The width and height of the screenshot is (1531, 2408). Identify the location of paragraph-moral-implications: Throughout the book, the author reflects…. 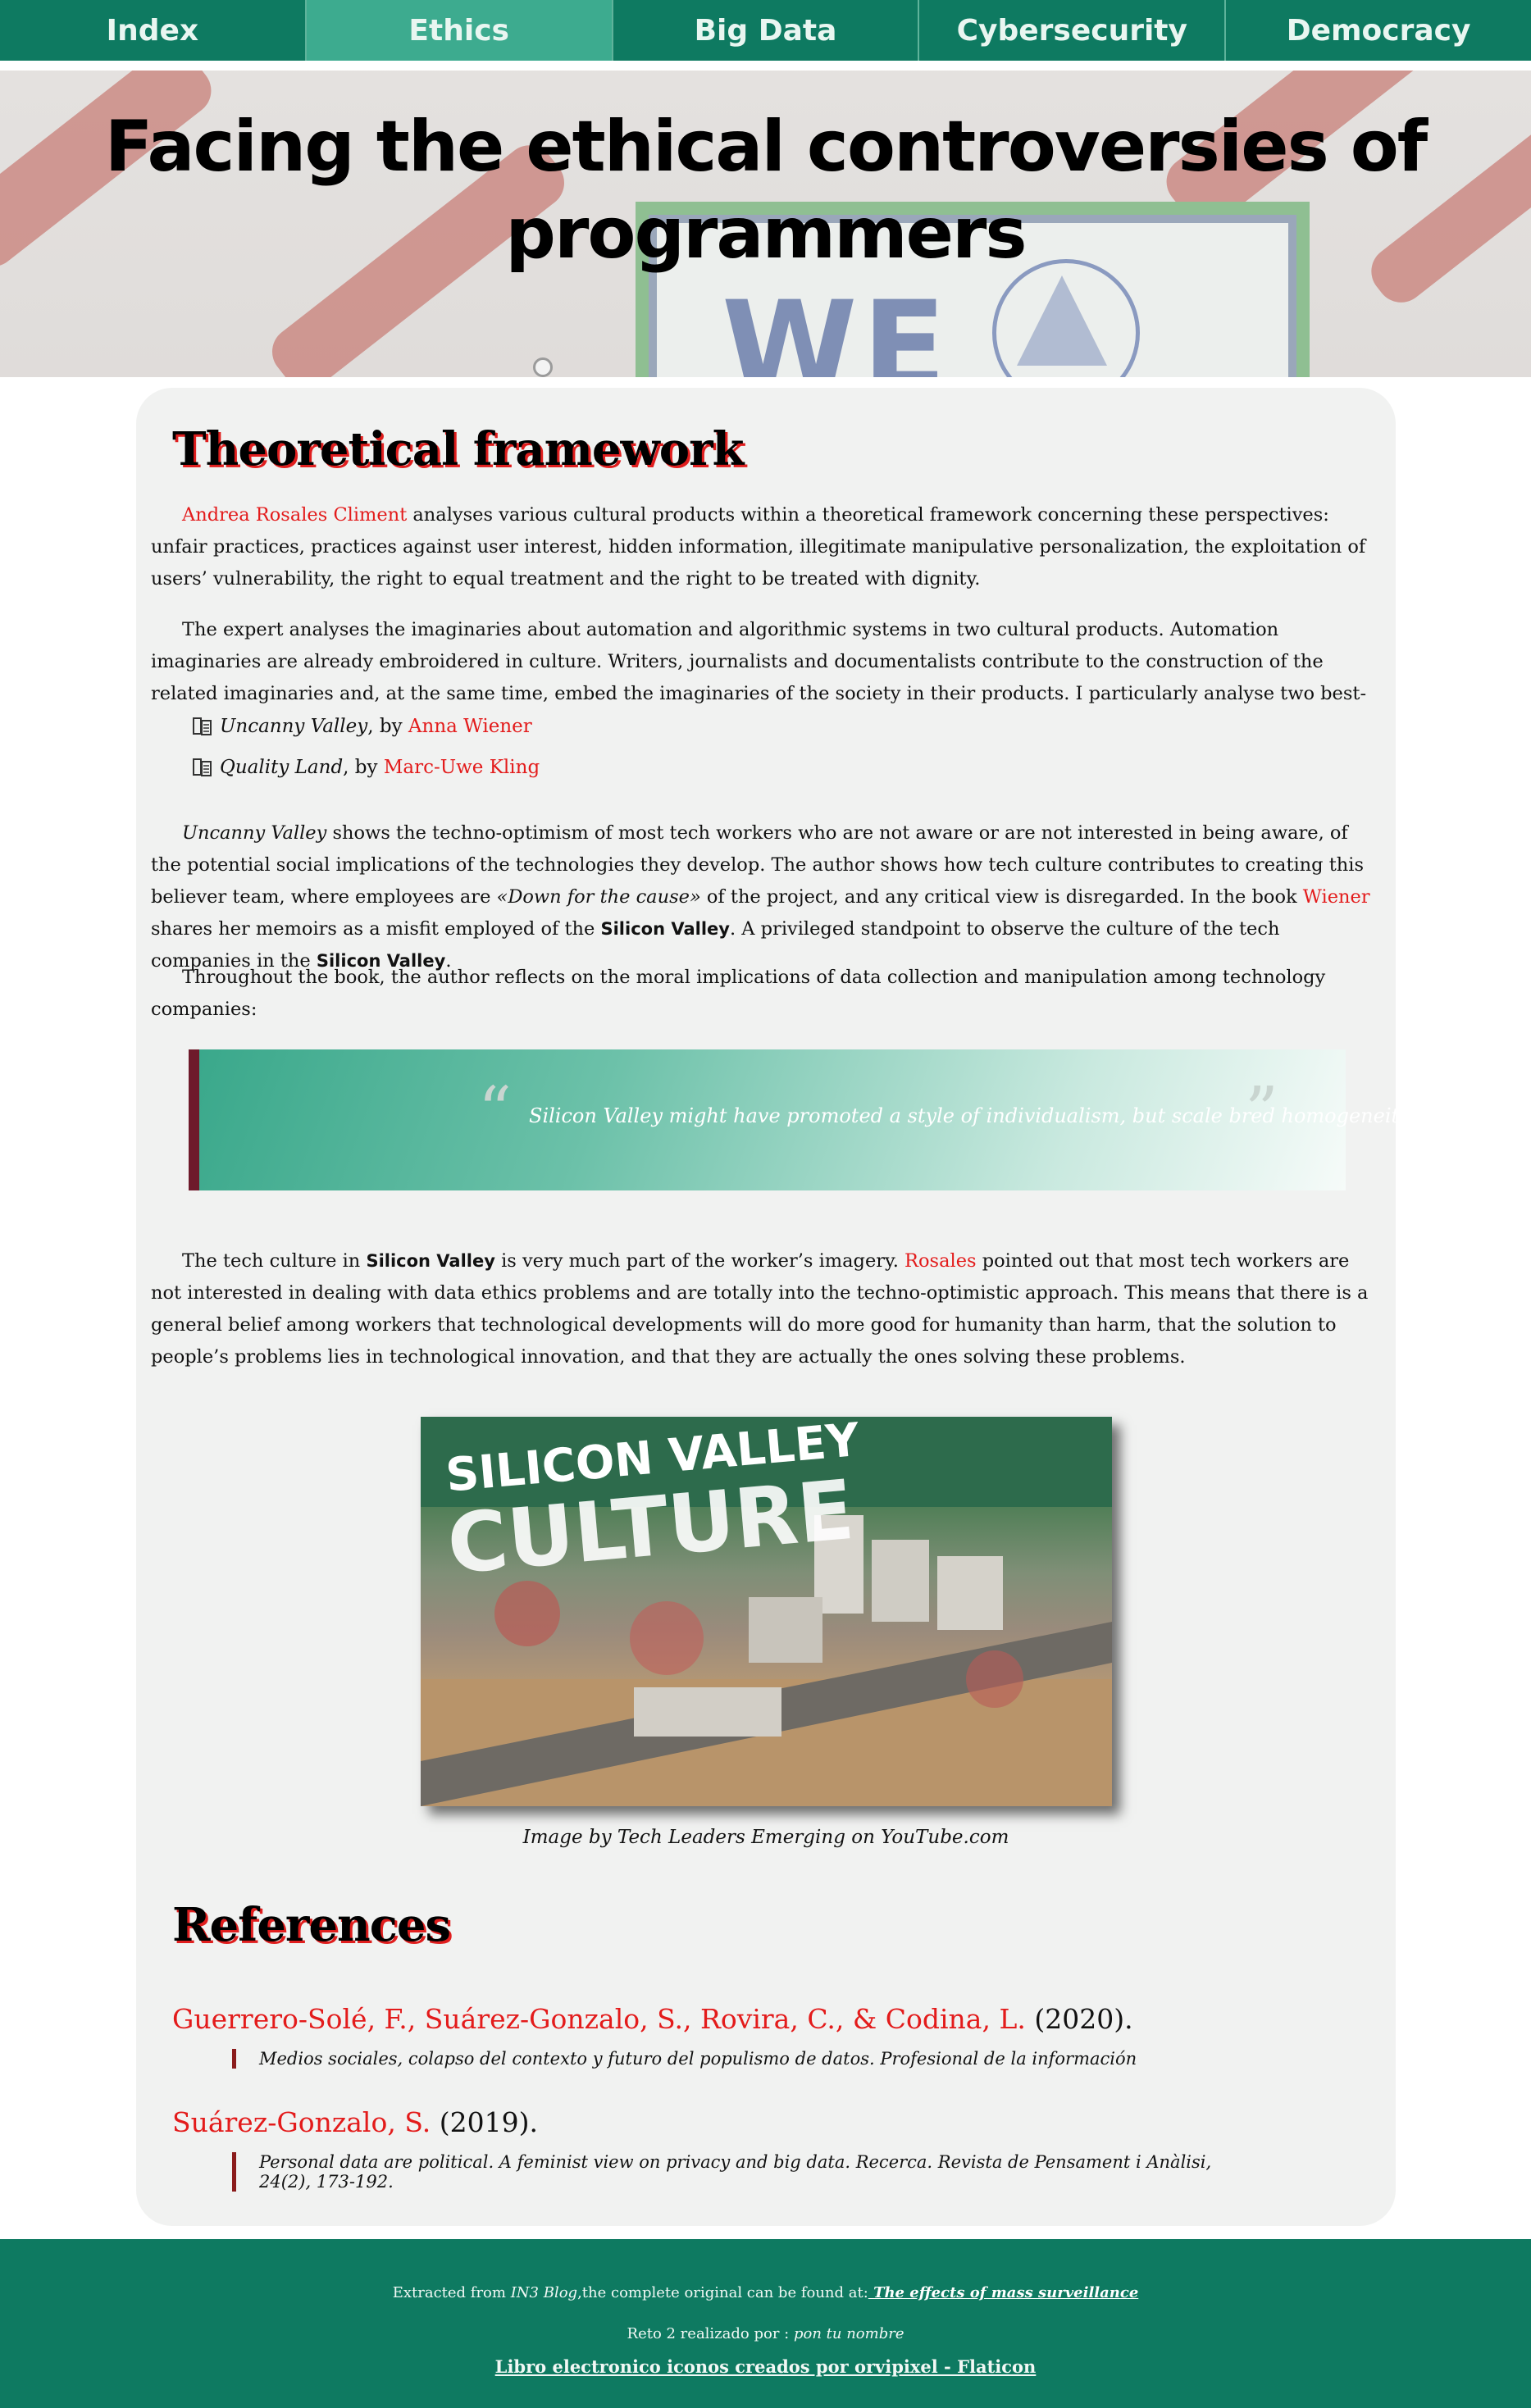
(739, 993).